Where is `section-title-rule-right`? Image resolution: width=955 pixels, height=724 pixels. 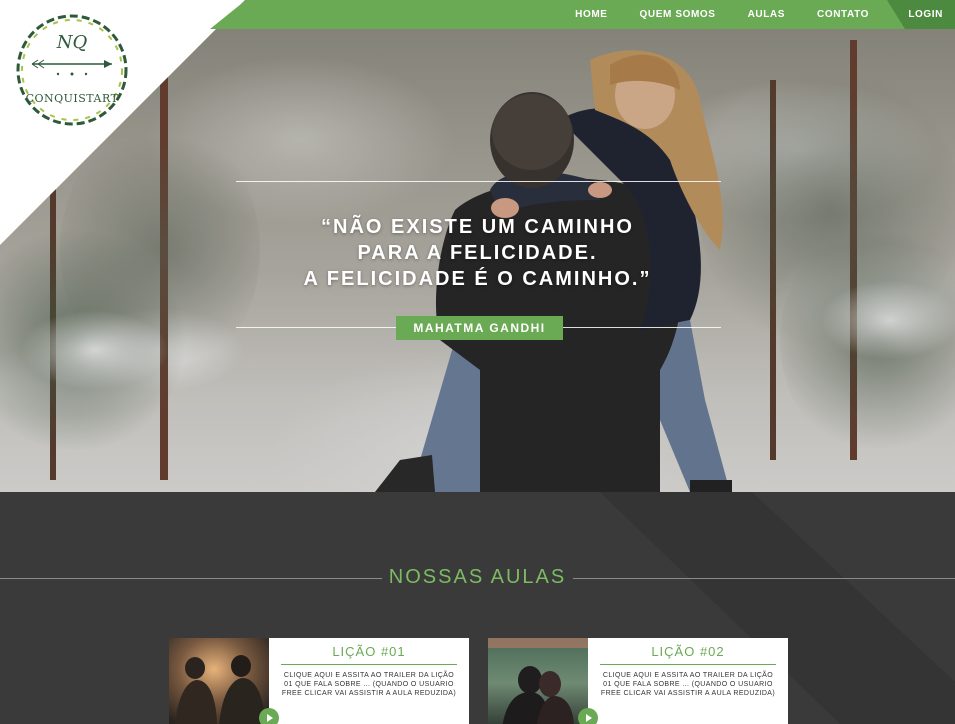
section-title-rule-right is located at coordinates (764, 578).